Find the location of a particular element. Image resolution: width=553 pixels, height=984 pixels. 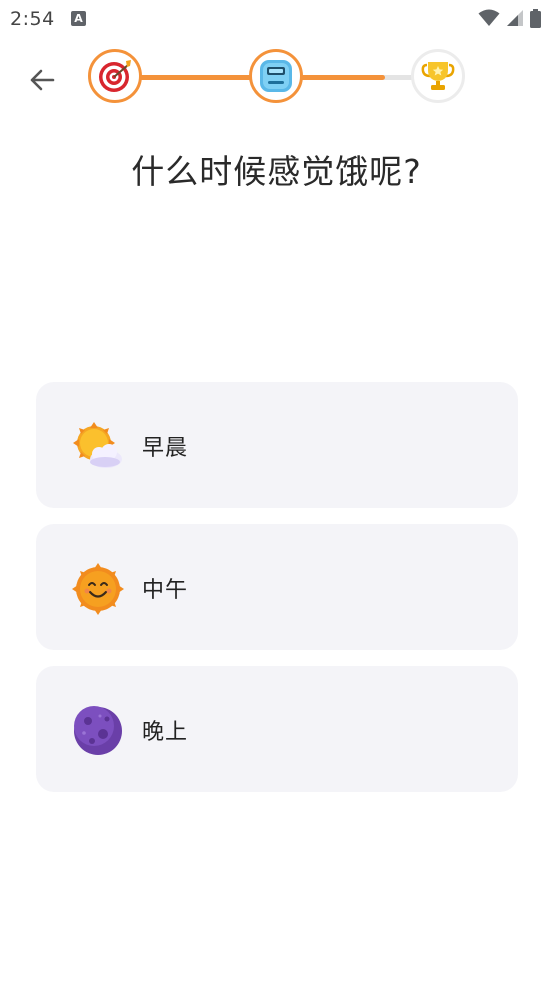

battery-icon is located at coordinates (535, 18).